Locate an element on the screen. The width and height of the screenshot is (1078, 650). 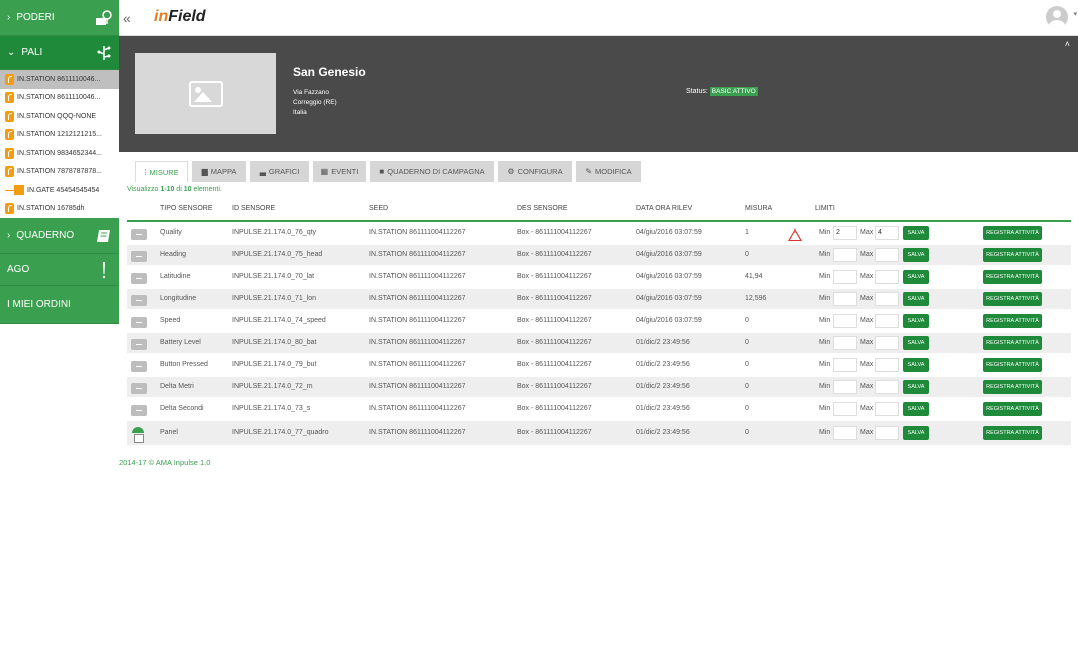
tab-misure: ⁞ MISURE is located at coordinates (161, 171).